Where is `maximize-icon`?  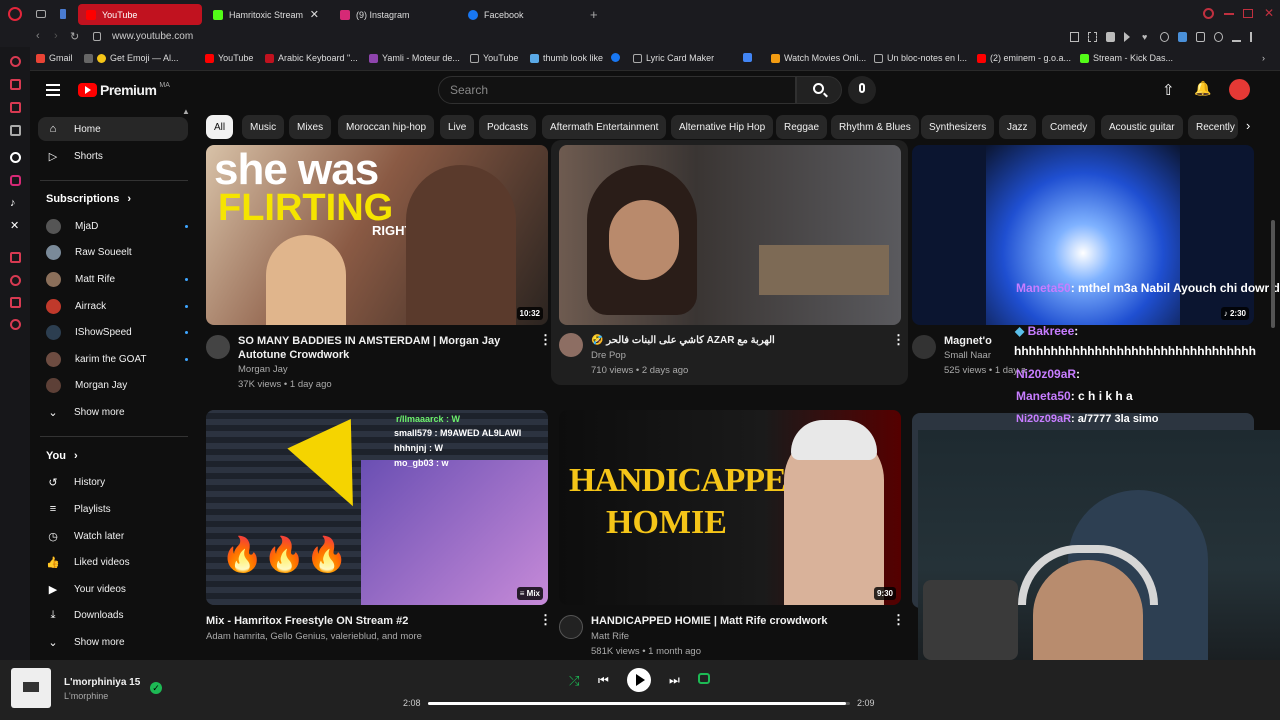
maximize-icon is located at coordinates (1248, 13).